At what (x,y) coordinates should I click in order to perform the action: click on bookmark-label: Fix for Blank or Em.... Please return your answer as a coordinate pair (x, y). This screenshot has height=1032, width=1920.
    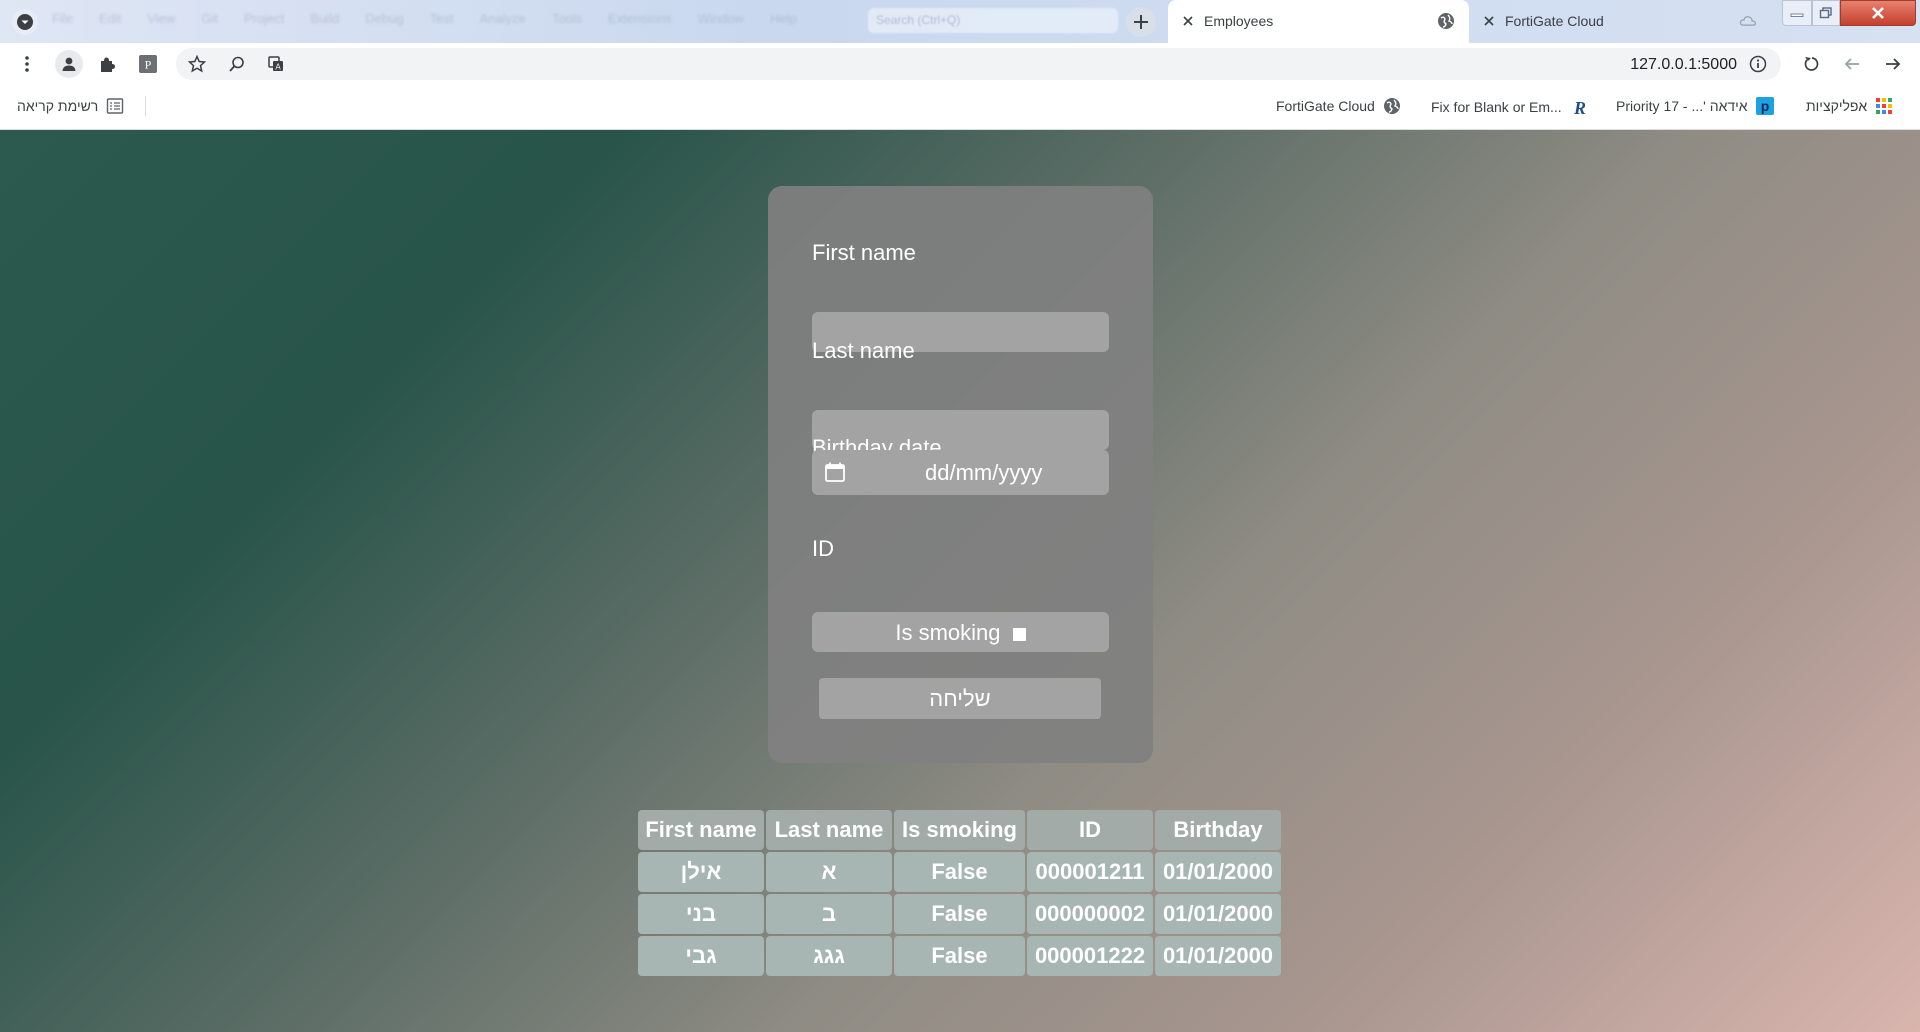
    Looking at the image, I should click on (1496, 107).